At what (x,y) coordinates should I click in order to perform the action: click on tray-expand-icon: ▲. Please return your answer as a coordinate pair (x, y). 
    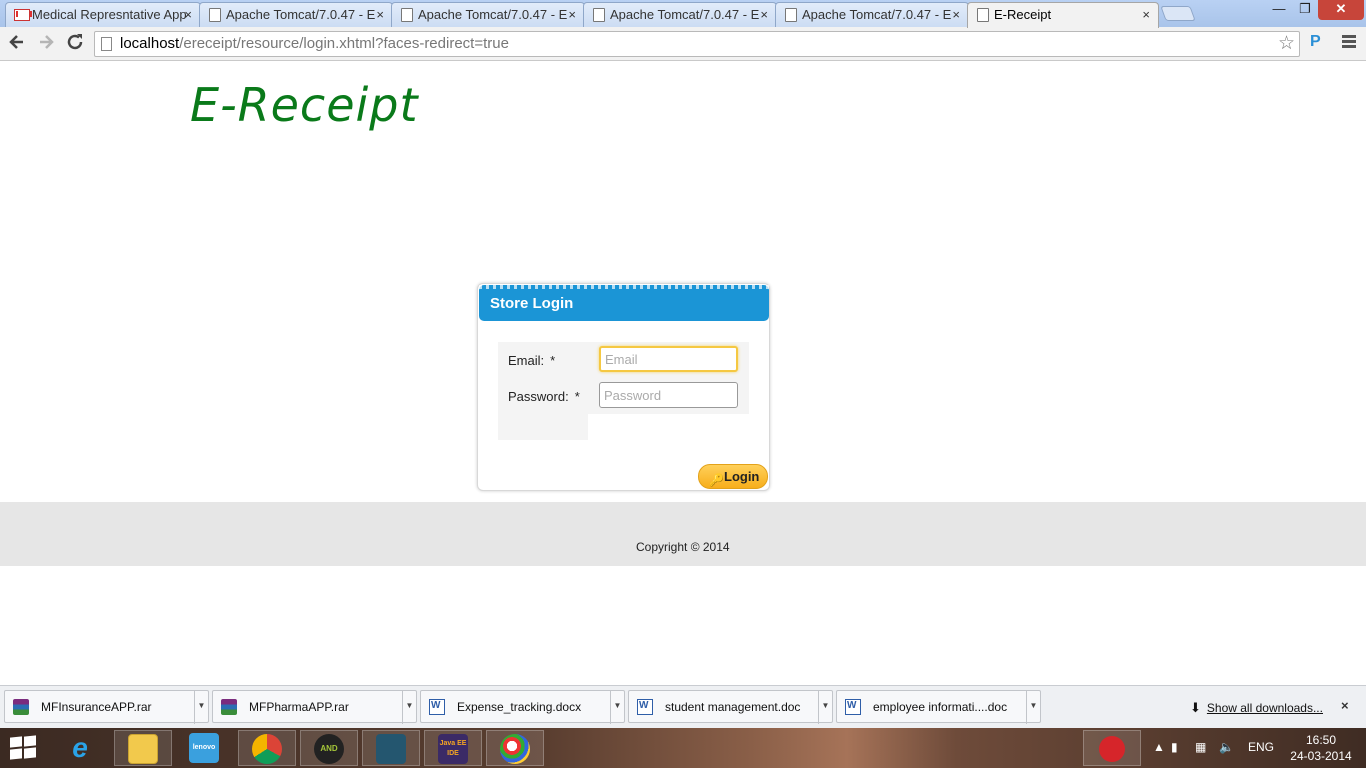
    Looking at the image, I should click on (1159, 747).